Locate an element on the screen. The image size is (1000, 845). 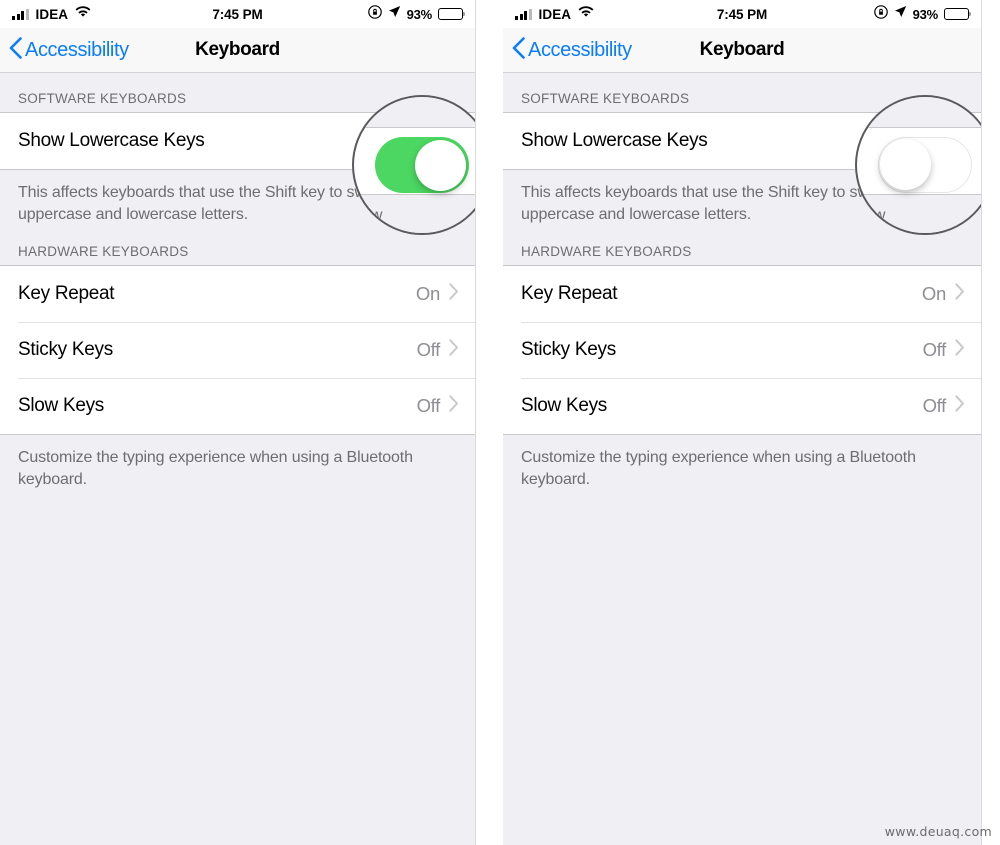
magnifier-callout-left: o sw is located at coordinates (413, 165).